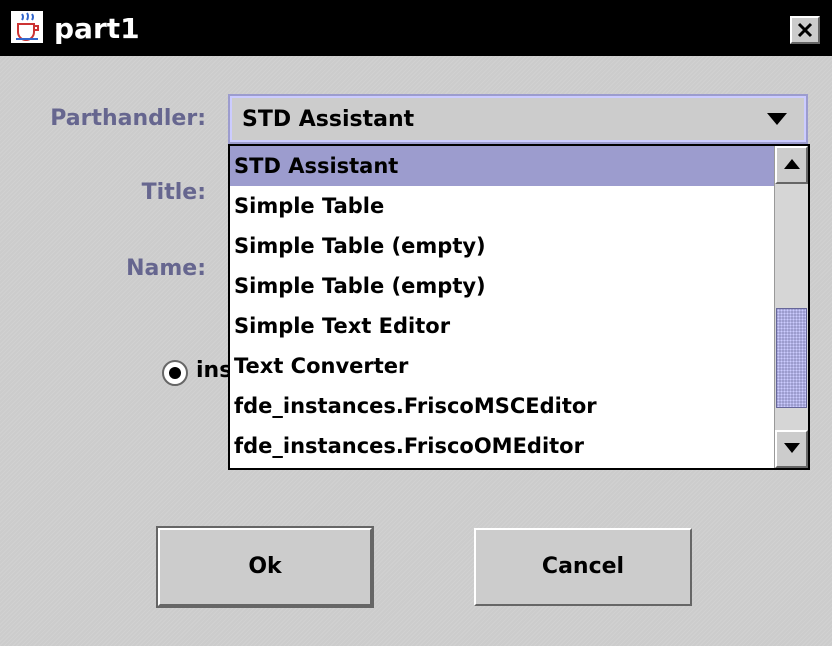 The height and width of the screenshot is (646, 832). Describe the element at coordinates (97, 28) in the screenshot. I see `window-title: part1` at that location.